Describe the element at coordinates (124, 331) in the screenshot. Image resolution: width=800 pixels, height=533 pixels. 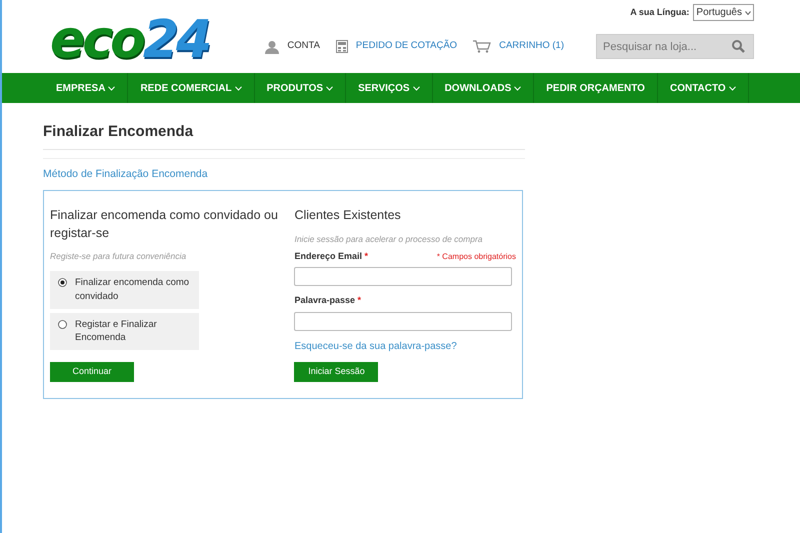
I see `radio-option: Registar e Finalizar Encomenda` at that location.